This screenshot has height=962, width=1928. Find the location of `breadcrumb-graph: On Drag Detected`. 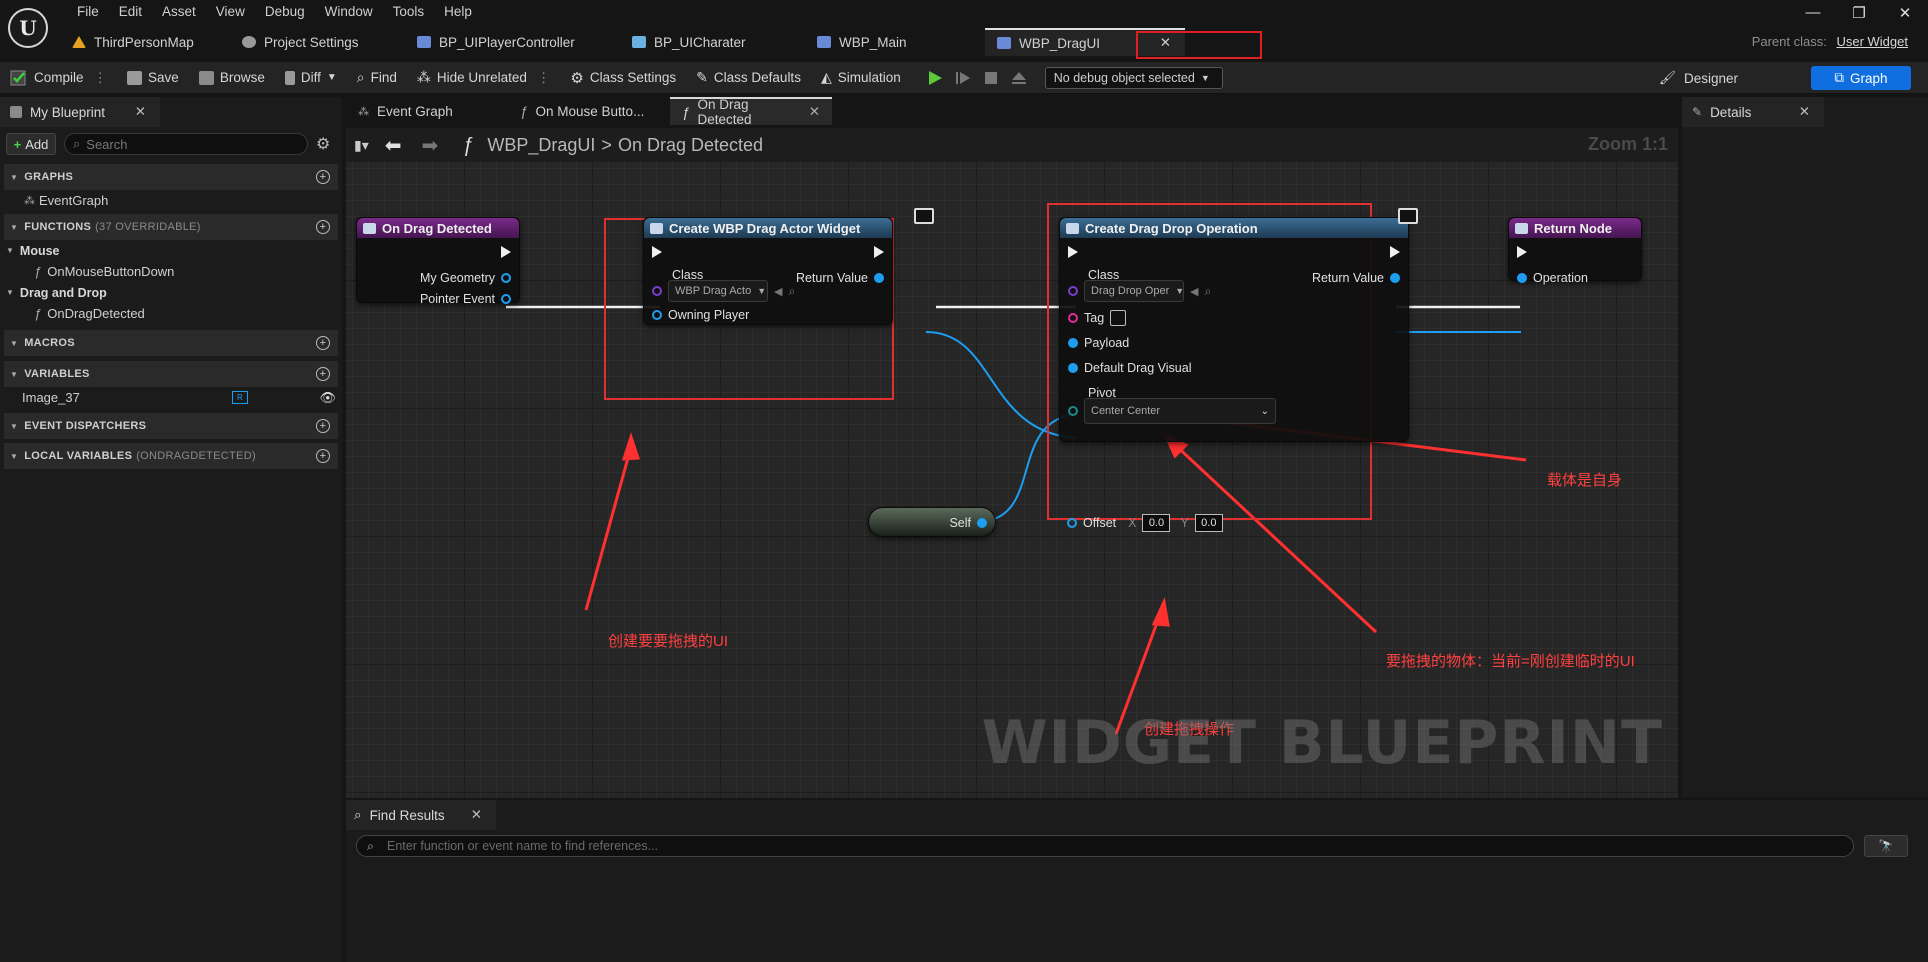

breadcrumb-graph: On Drag Detected is located at coordinates (690, 145).